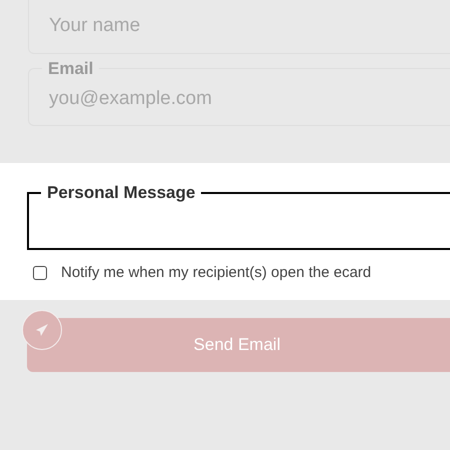 This screenshot has width=450, height=450. What do you see at coordinates (42, 330) in the screenshot?
I see `paper-plane-icon` at bounding box center [42, 330].